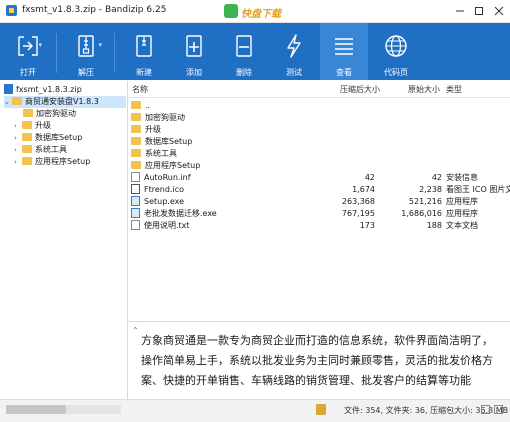  Describe the element at coordinates (28, 51) in the screenshot. I see `open-button: ▾ 打开` at that location.